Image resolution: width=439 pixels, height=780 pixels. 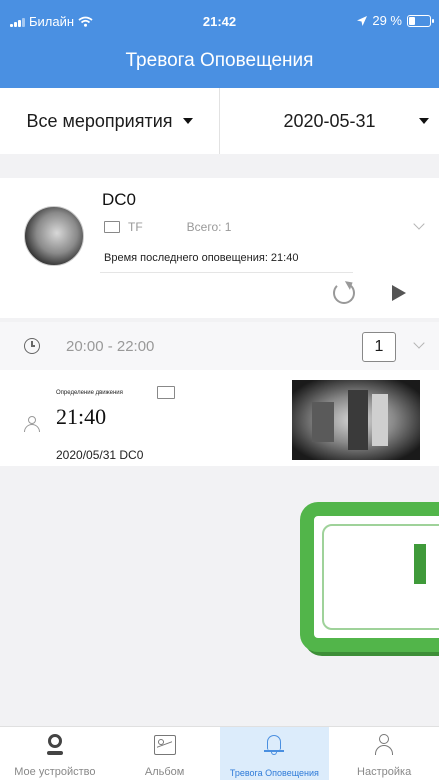 What do you see at coordinates (164, 745) in the screenshot?
I see `album-icon` at bounding box center [164, 745].